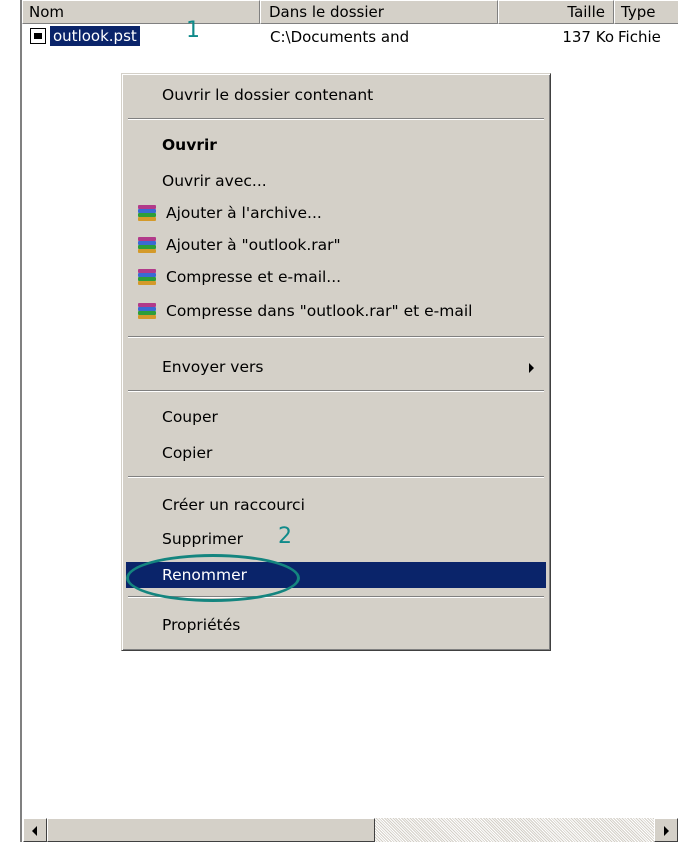  Describe the element at coordinates (21, 421) in the screenshot. I see `window-border` at that location.